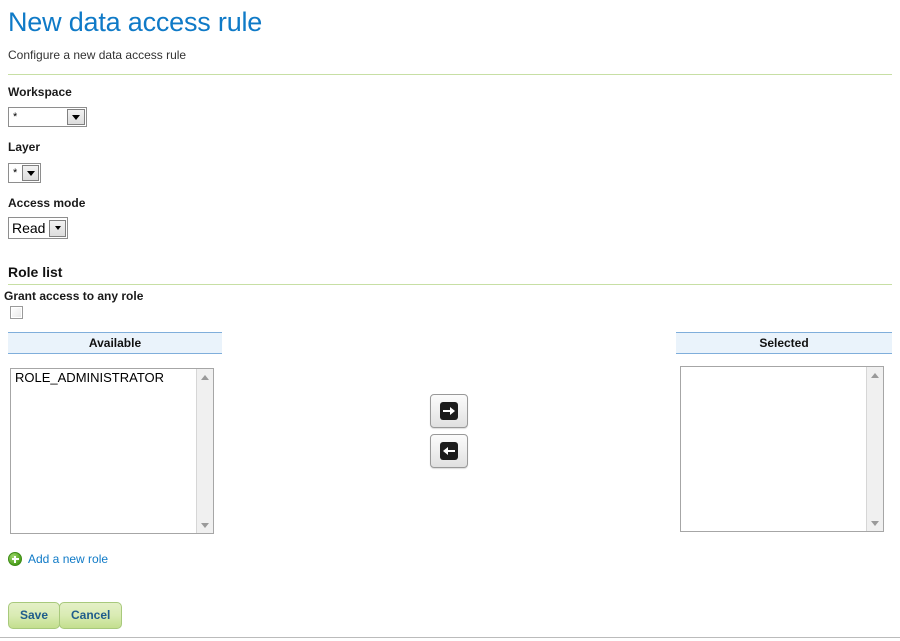  I want to click on cancel-button: Cancel, so click(91, 615).